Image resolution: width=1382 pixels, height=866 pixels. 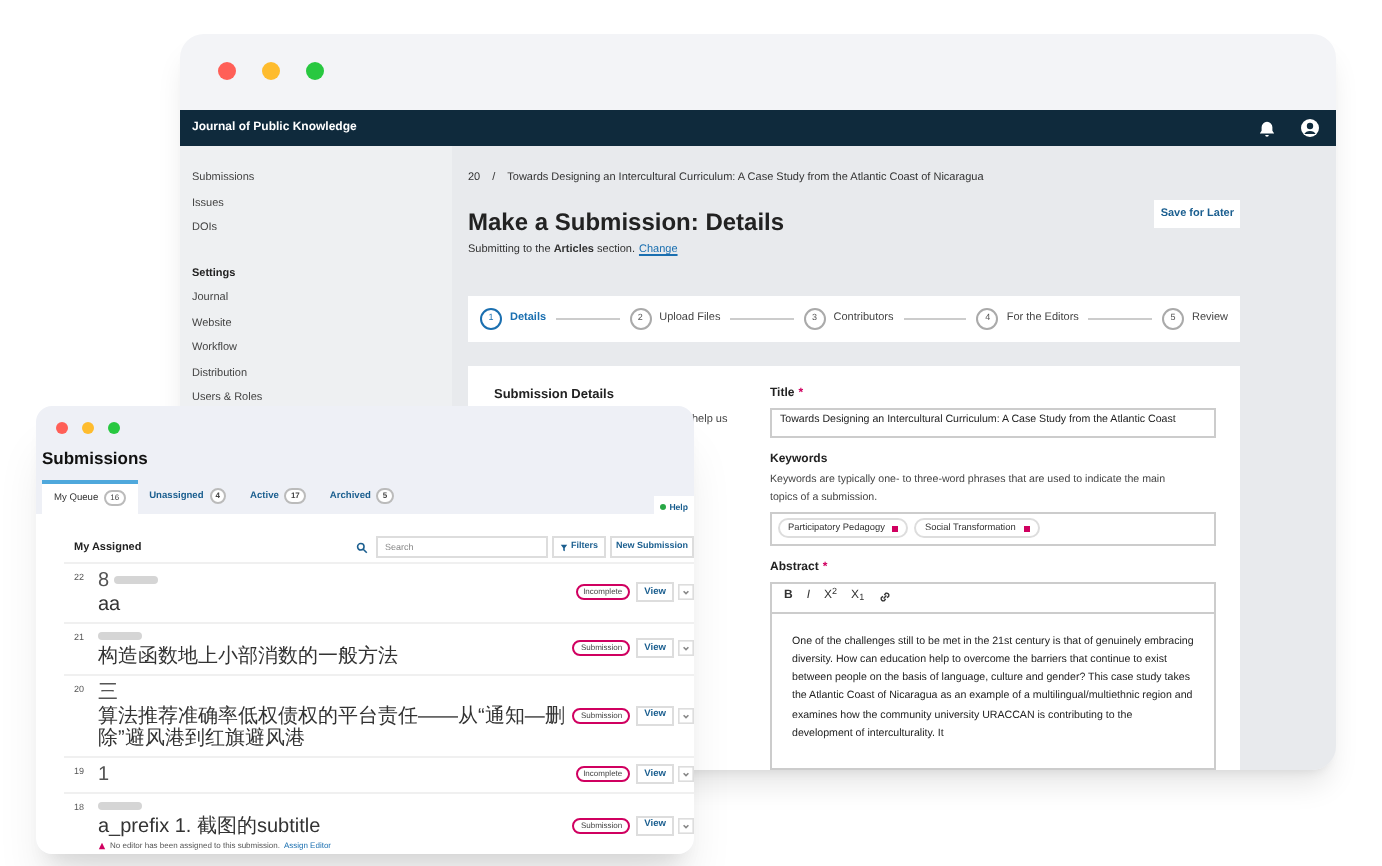 What do you see at coordinates (885, 597) in the screenshot?
I see `link-icon` at bounding box center [885, 597].